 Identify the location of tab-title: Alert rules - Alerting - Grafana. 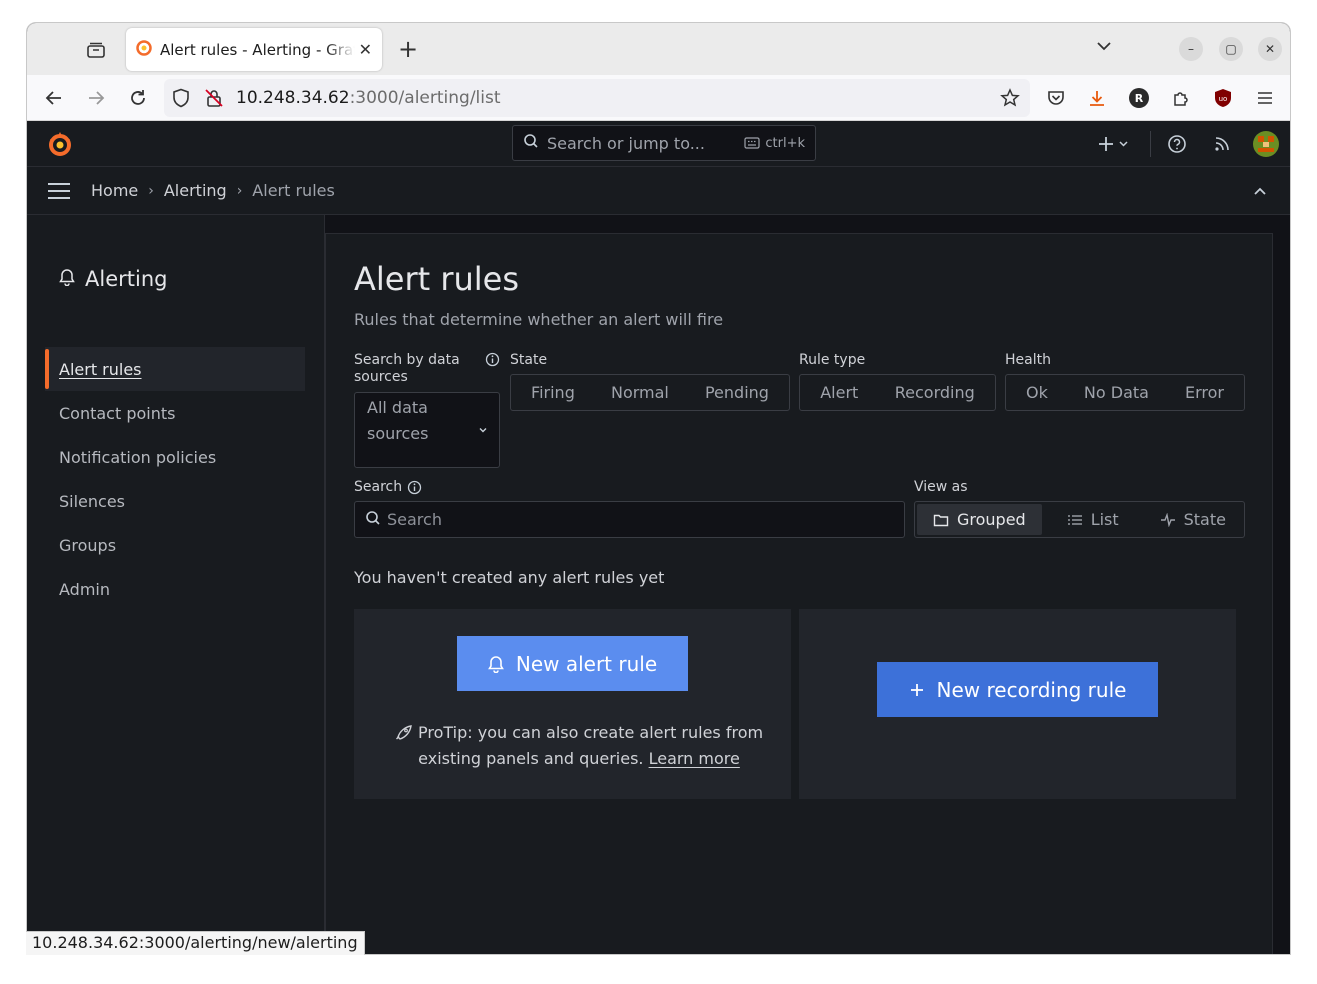
(257, 49).